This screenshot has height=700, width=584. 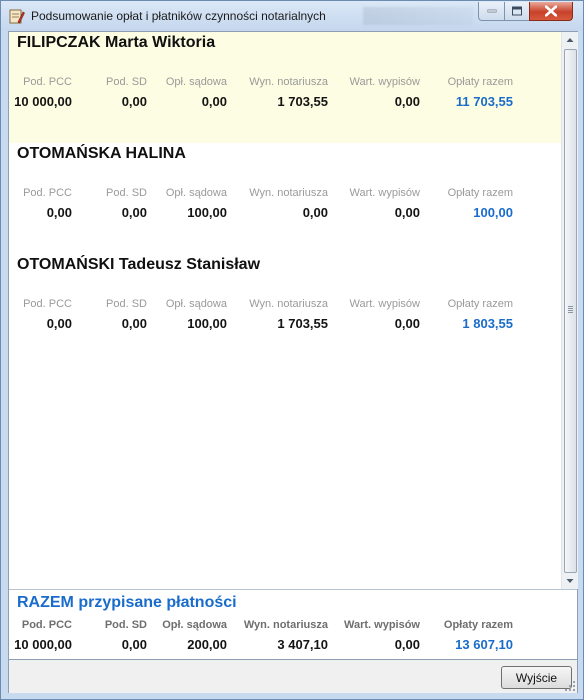 I want to click on close-icon, so click(x=551, y=11).